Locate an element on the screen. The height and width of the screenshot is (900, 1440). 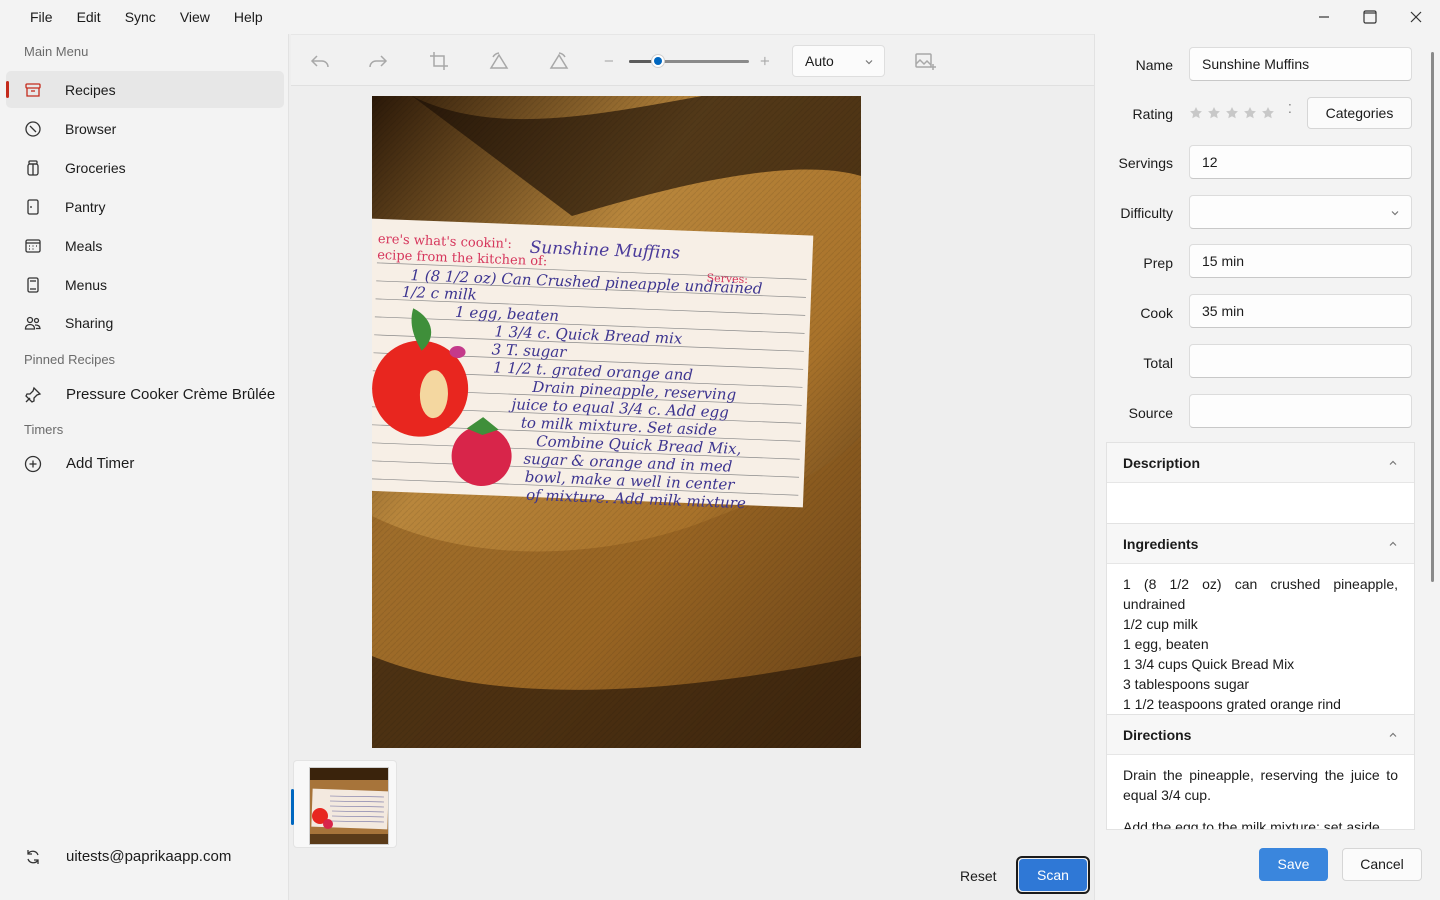
source-field is located at coordinates (1300, 411).